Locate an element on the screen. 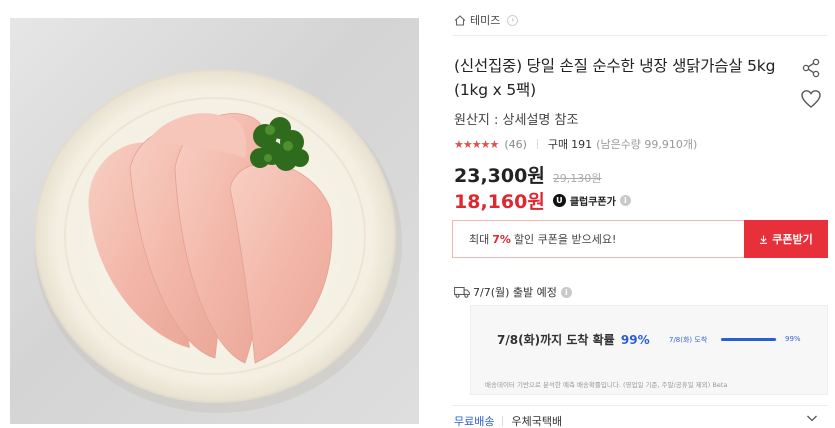 This screenshot has height=428, width=835. buy-count: 191 is located at coordinates (582, 144).